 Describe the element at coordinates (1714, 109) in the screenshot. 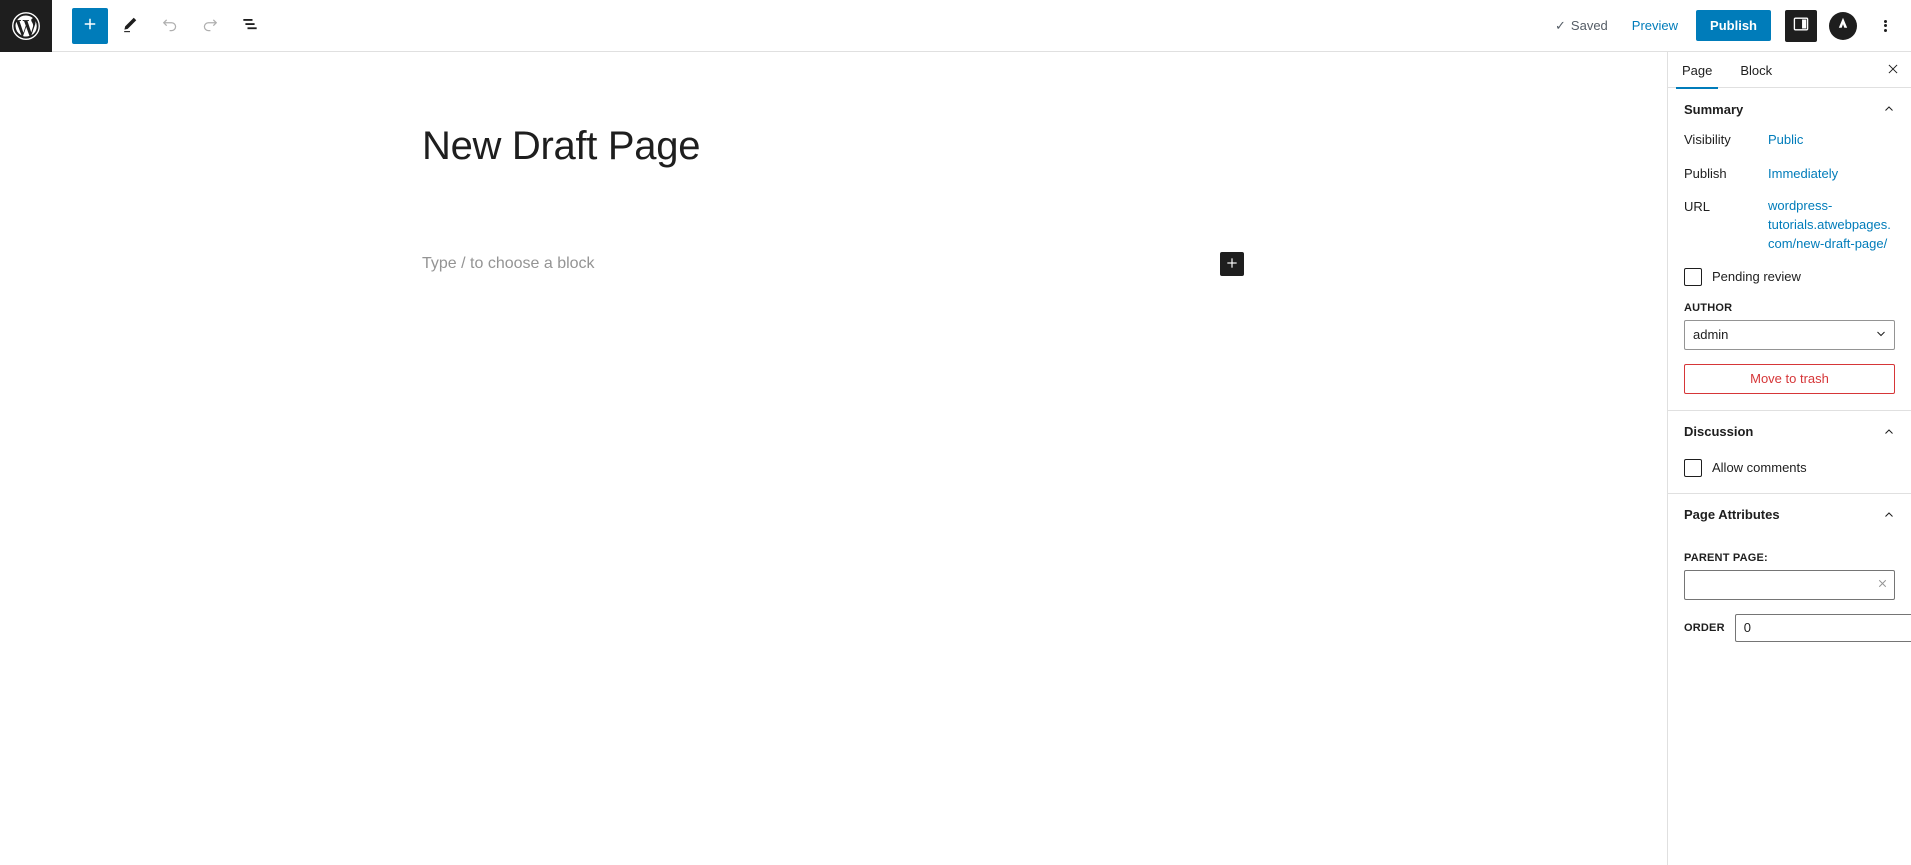

I see `summary-panel-title: Summary` at that location.